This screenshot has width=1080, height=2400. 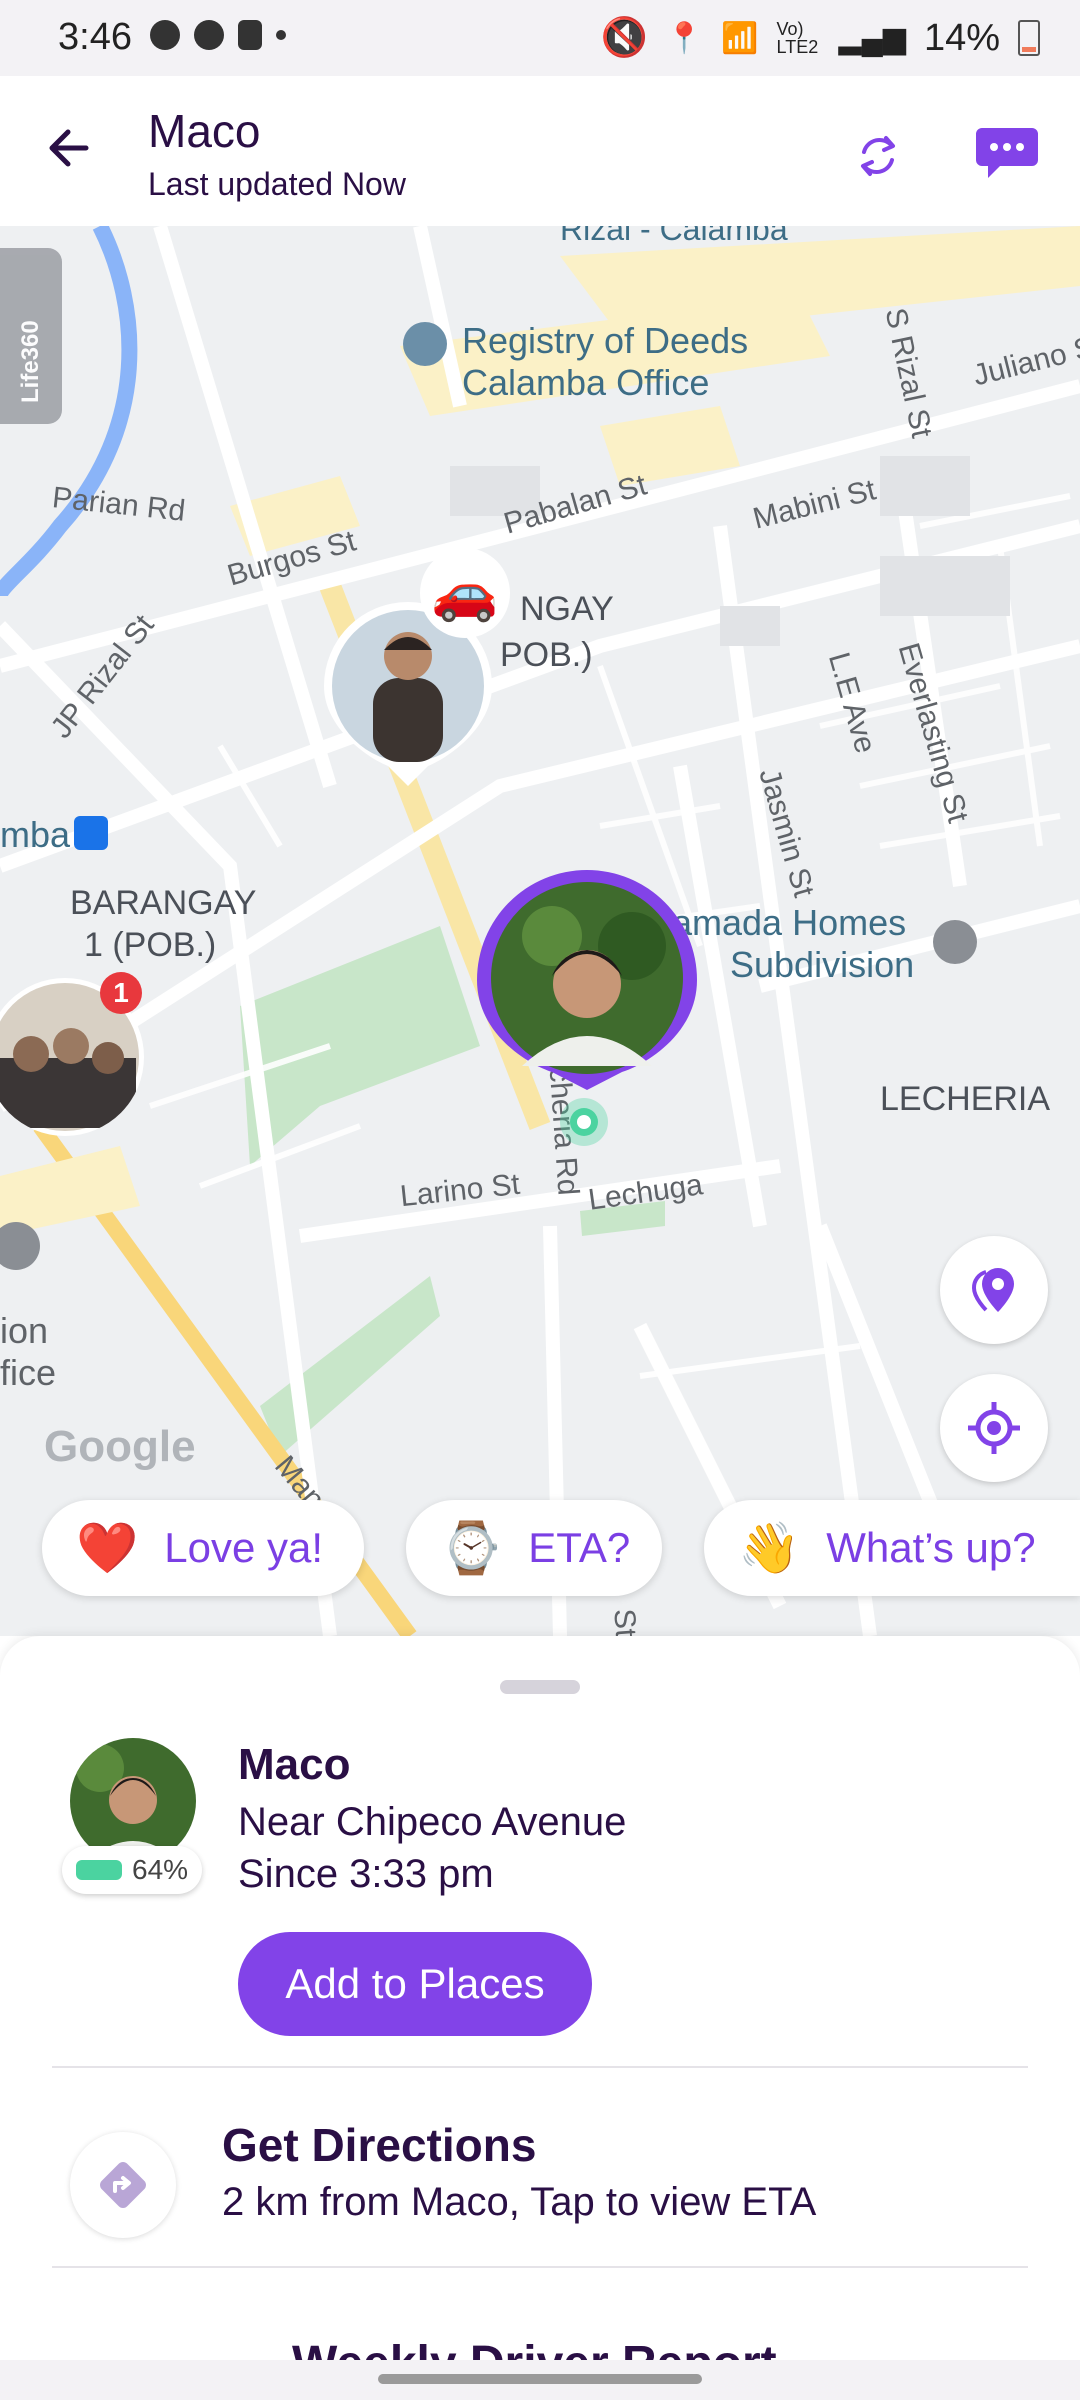 I want to click on map-poi-homes: Subdivision, so click(x=822, y=965).